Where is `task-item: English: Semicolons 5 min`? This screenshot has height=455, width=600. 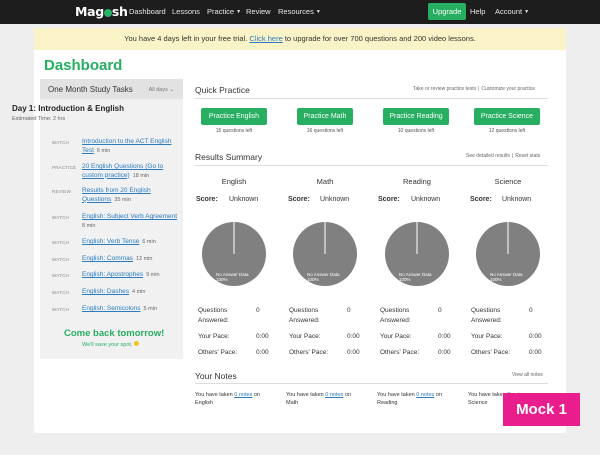
task-item: English: Semicolons 5 min is located at coordinates (132, 309).